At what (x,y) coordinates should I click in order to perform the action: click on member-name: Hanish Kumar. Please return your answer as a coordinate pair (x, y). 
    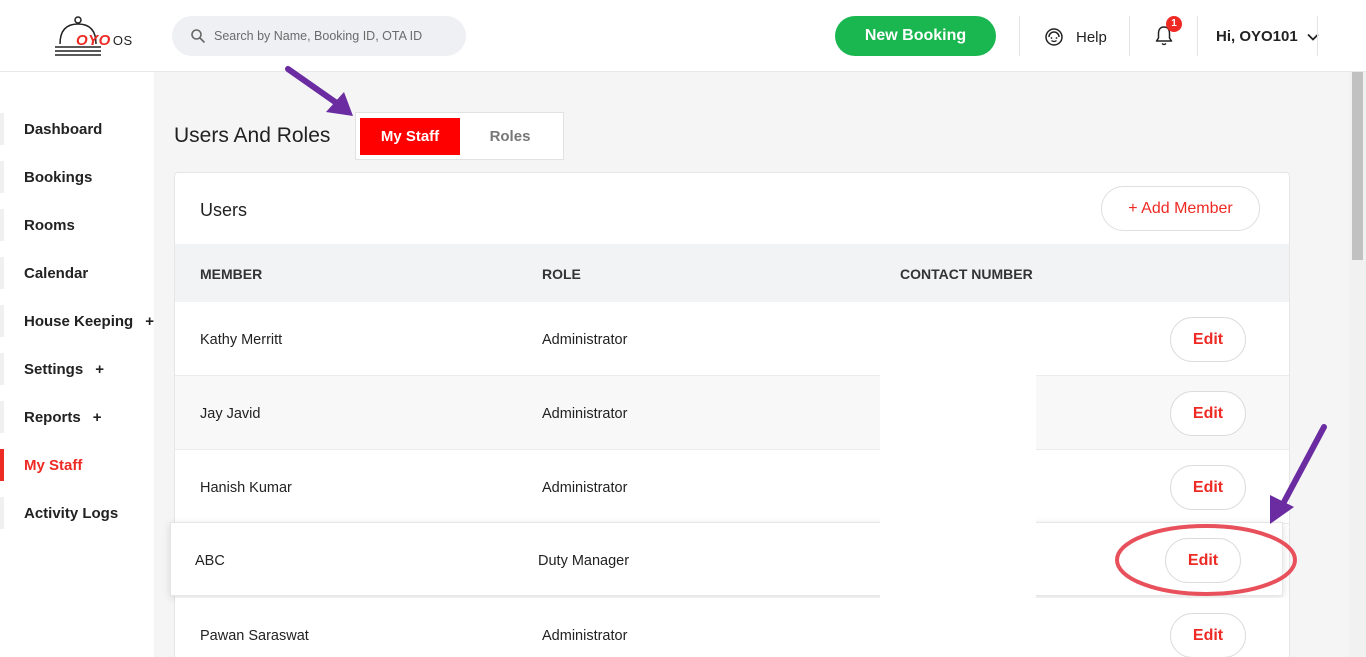
    Looking at the image, I should click on (246, 488).